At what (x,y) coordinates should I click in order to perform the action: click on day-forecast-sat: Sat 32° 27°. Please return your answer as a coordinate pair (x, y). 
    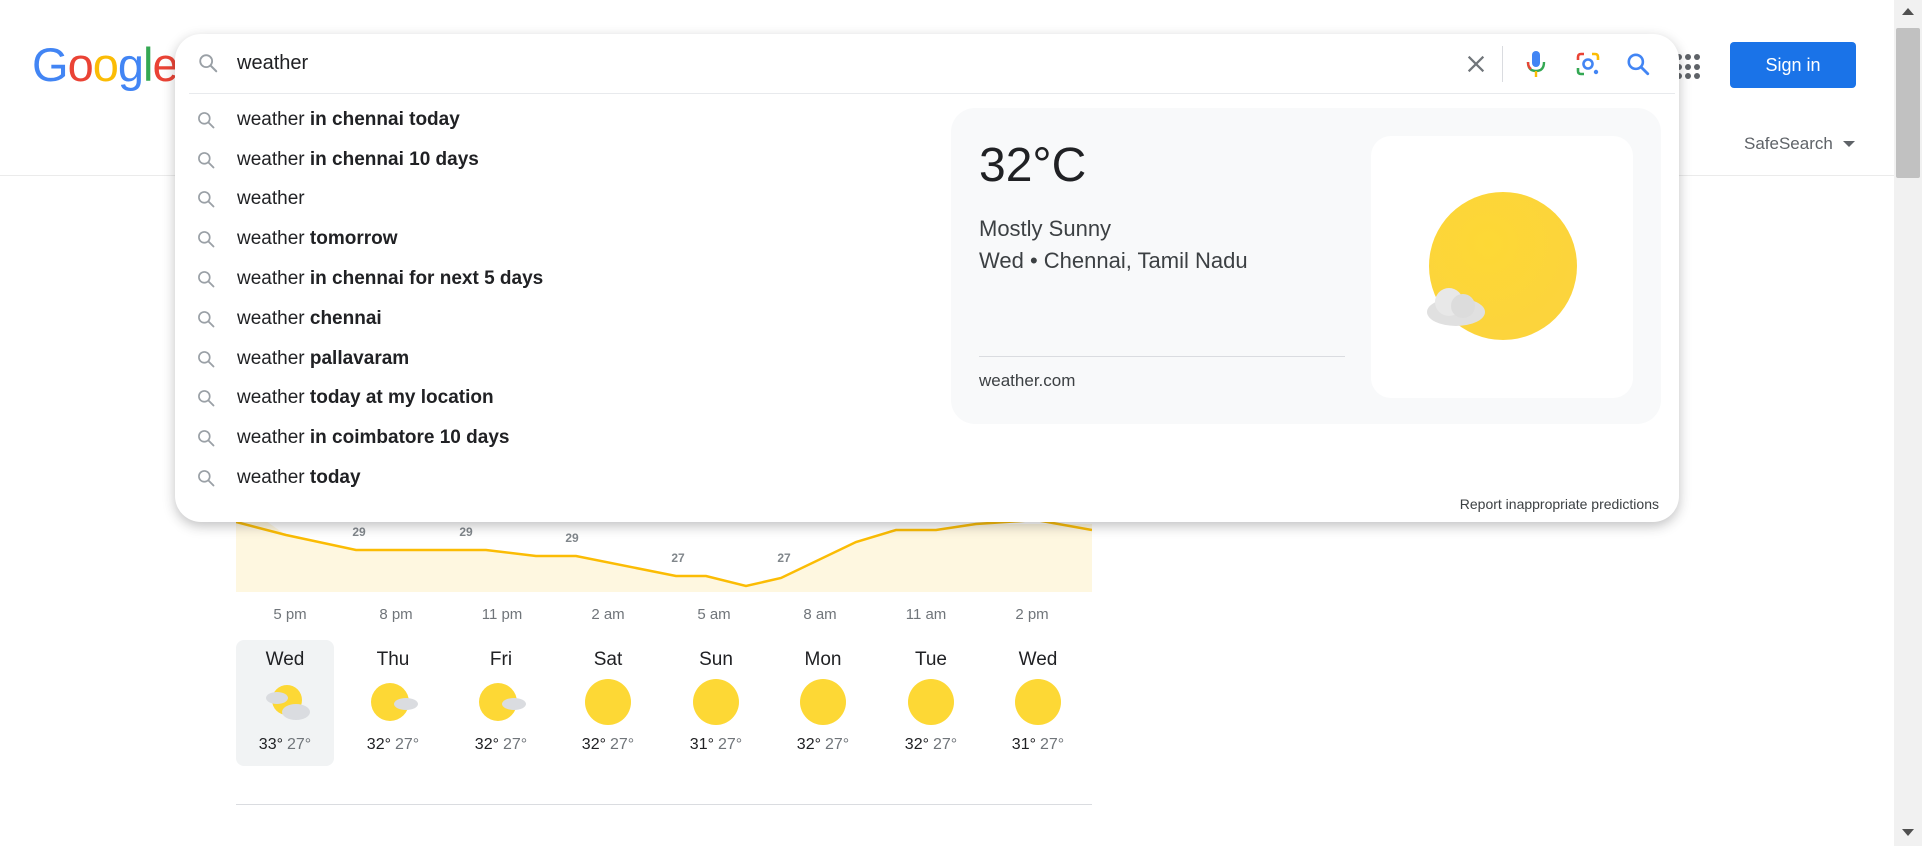
    Looking at the image, I should click on (608, 703).